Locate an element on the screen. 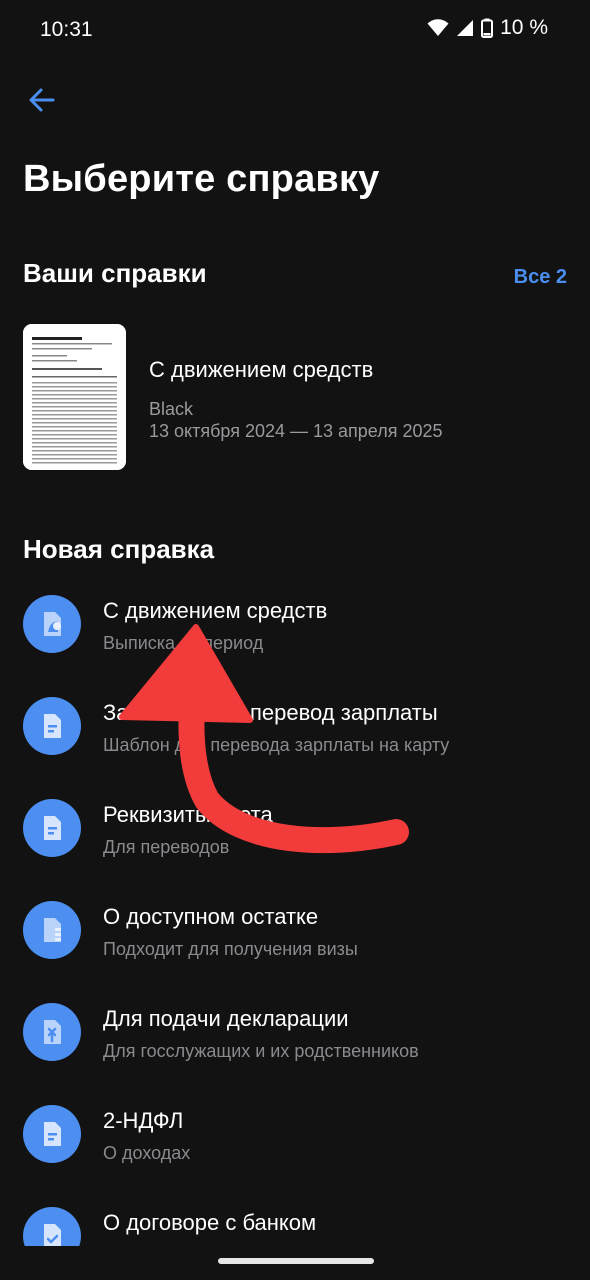  list-item-requisites: Реквизиты счета Для переводов is located at coordinates (295, 844).